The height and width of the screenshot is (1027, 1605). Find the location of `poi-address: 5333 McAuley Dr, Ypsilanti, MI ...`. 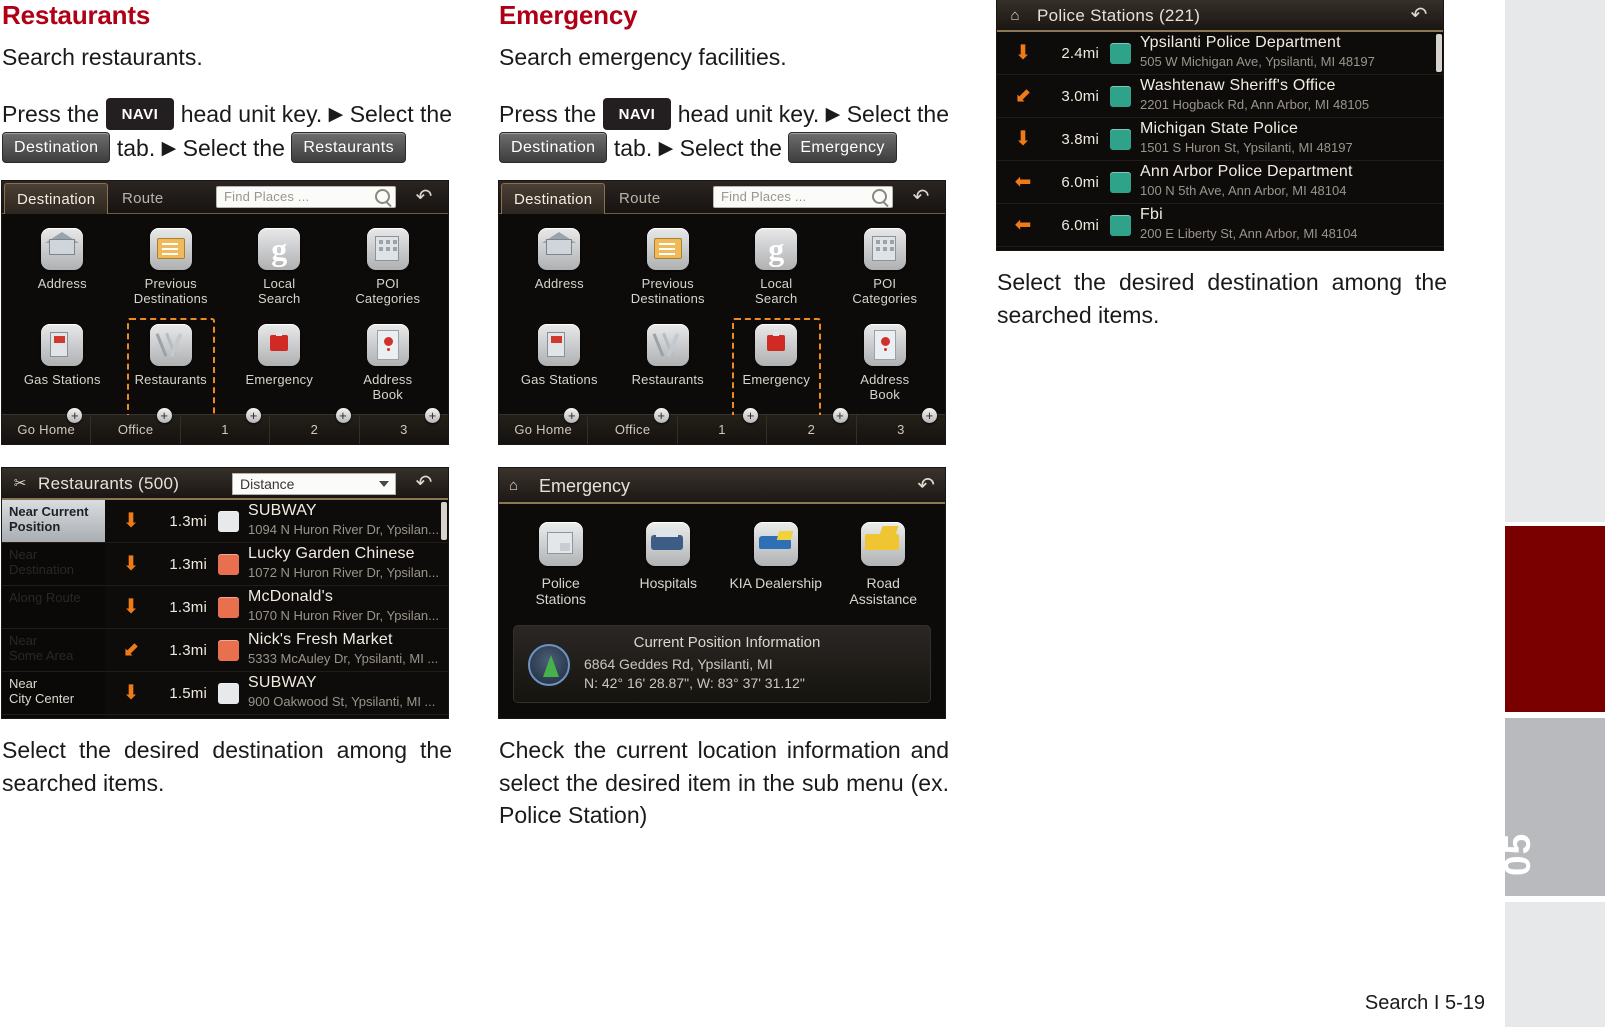

poi-address: 5333 McAuley Dr, Ypsilanti, MI ... is located at coordinates (343, 659).